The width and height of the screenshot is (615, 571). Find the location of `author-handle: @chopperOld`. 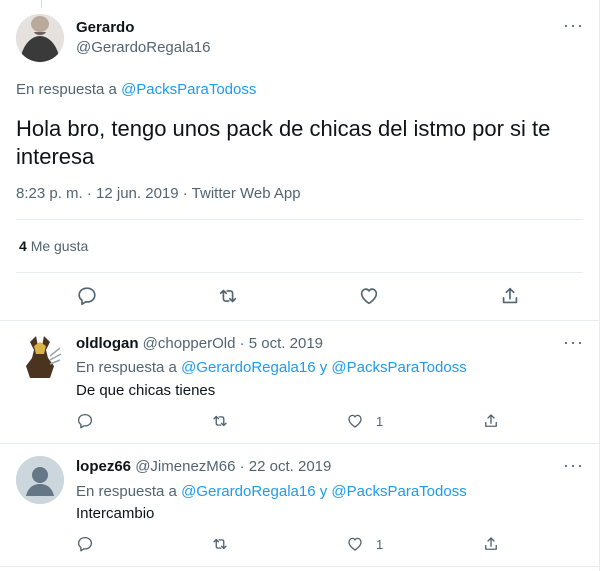

author-handle: @chopperOld is located at coordinates (189, 343).